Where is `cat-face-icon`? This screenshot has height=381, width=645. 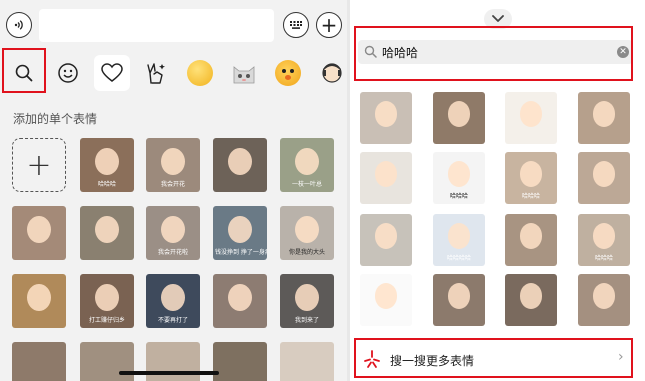
cat-face-icon is located at coordinates (244, 75).